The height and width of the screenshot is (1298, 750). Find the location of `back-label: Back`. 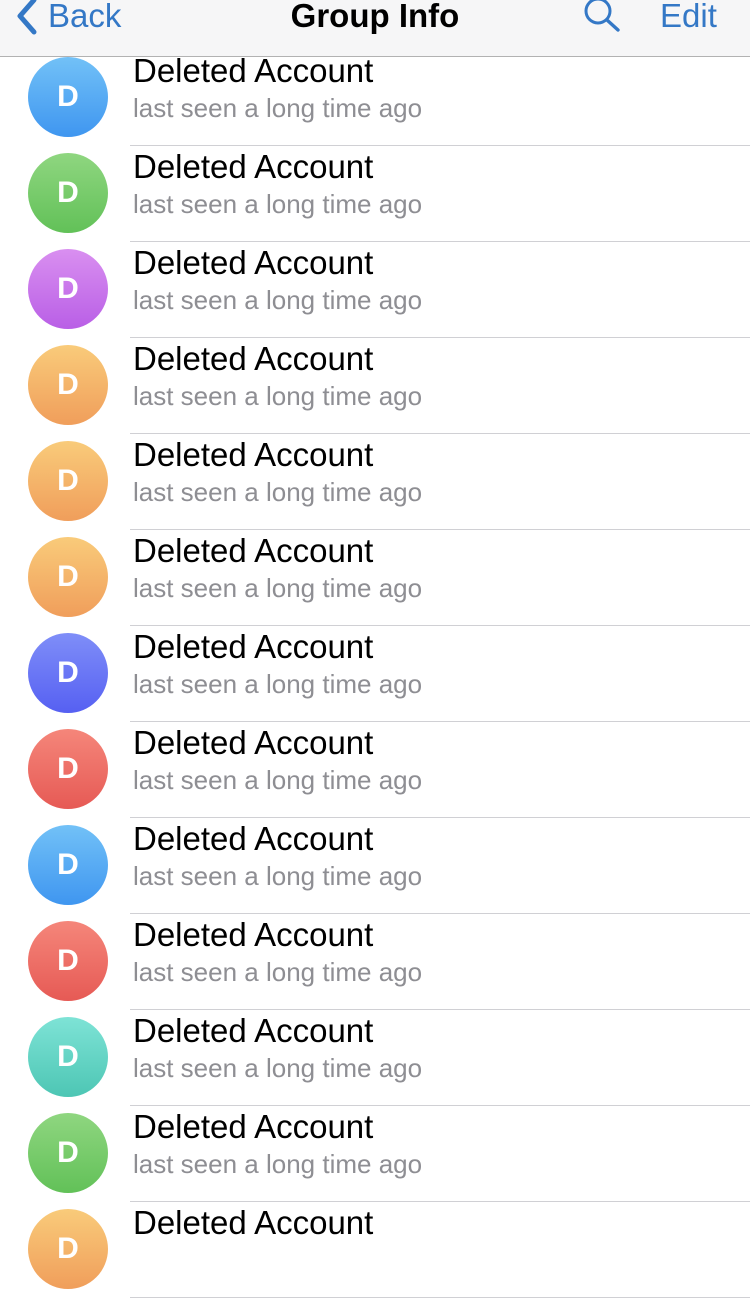

back-label: Back is located at coordinates (85, 17).